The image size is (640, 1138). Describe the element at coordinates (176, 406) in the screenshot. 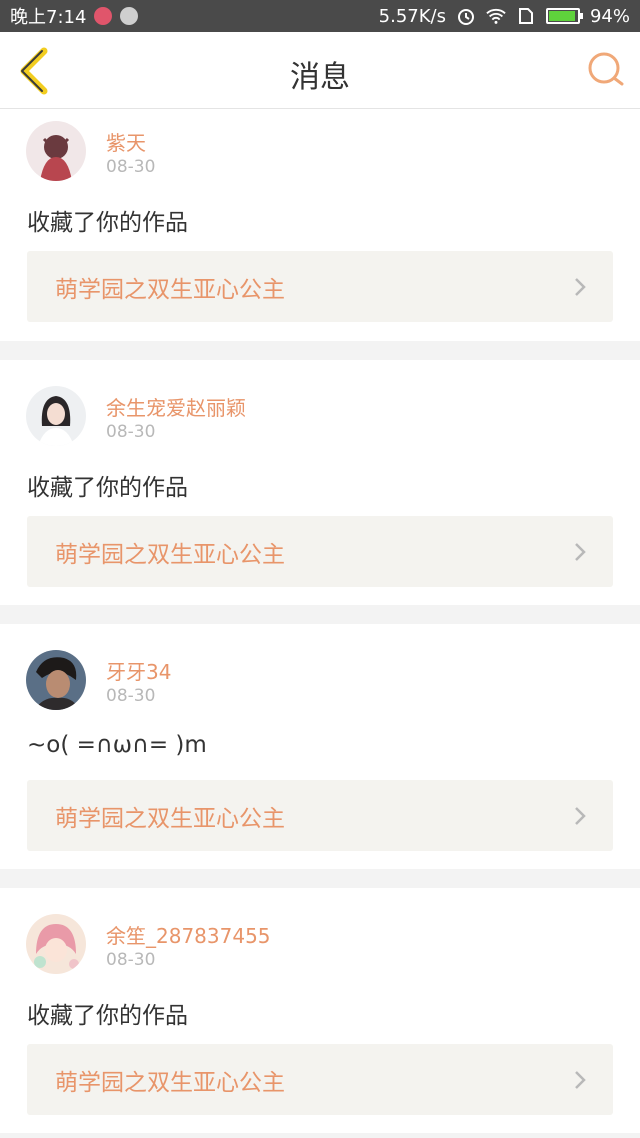

I see `user-name: 余生宠爱赵丽颖` at that location.